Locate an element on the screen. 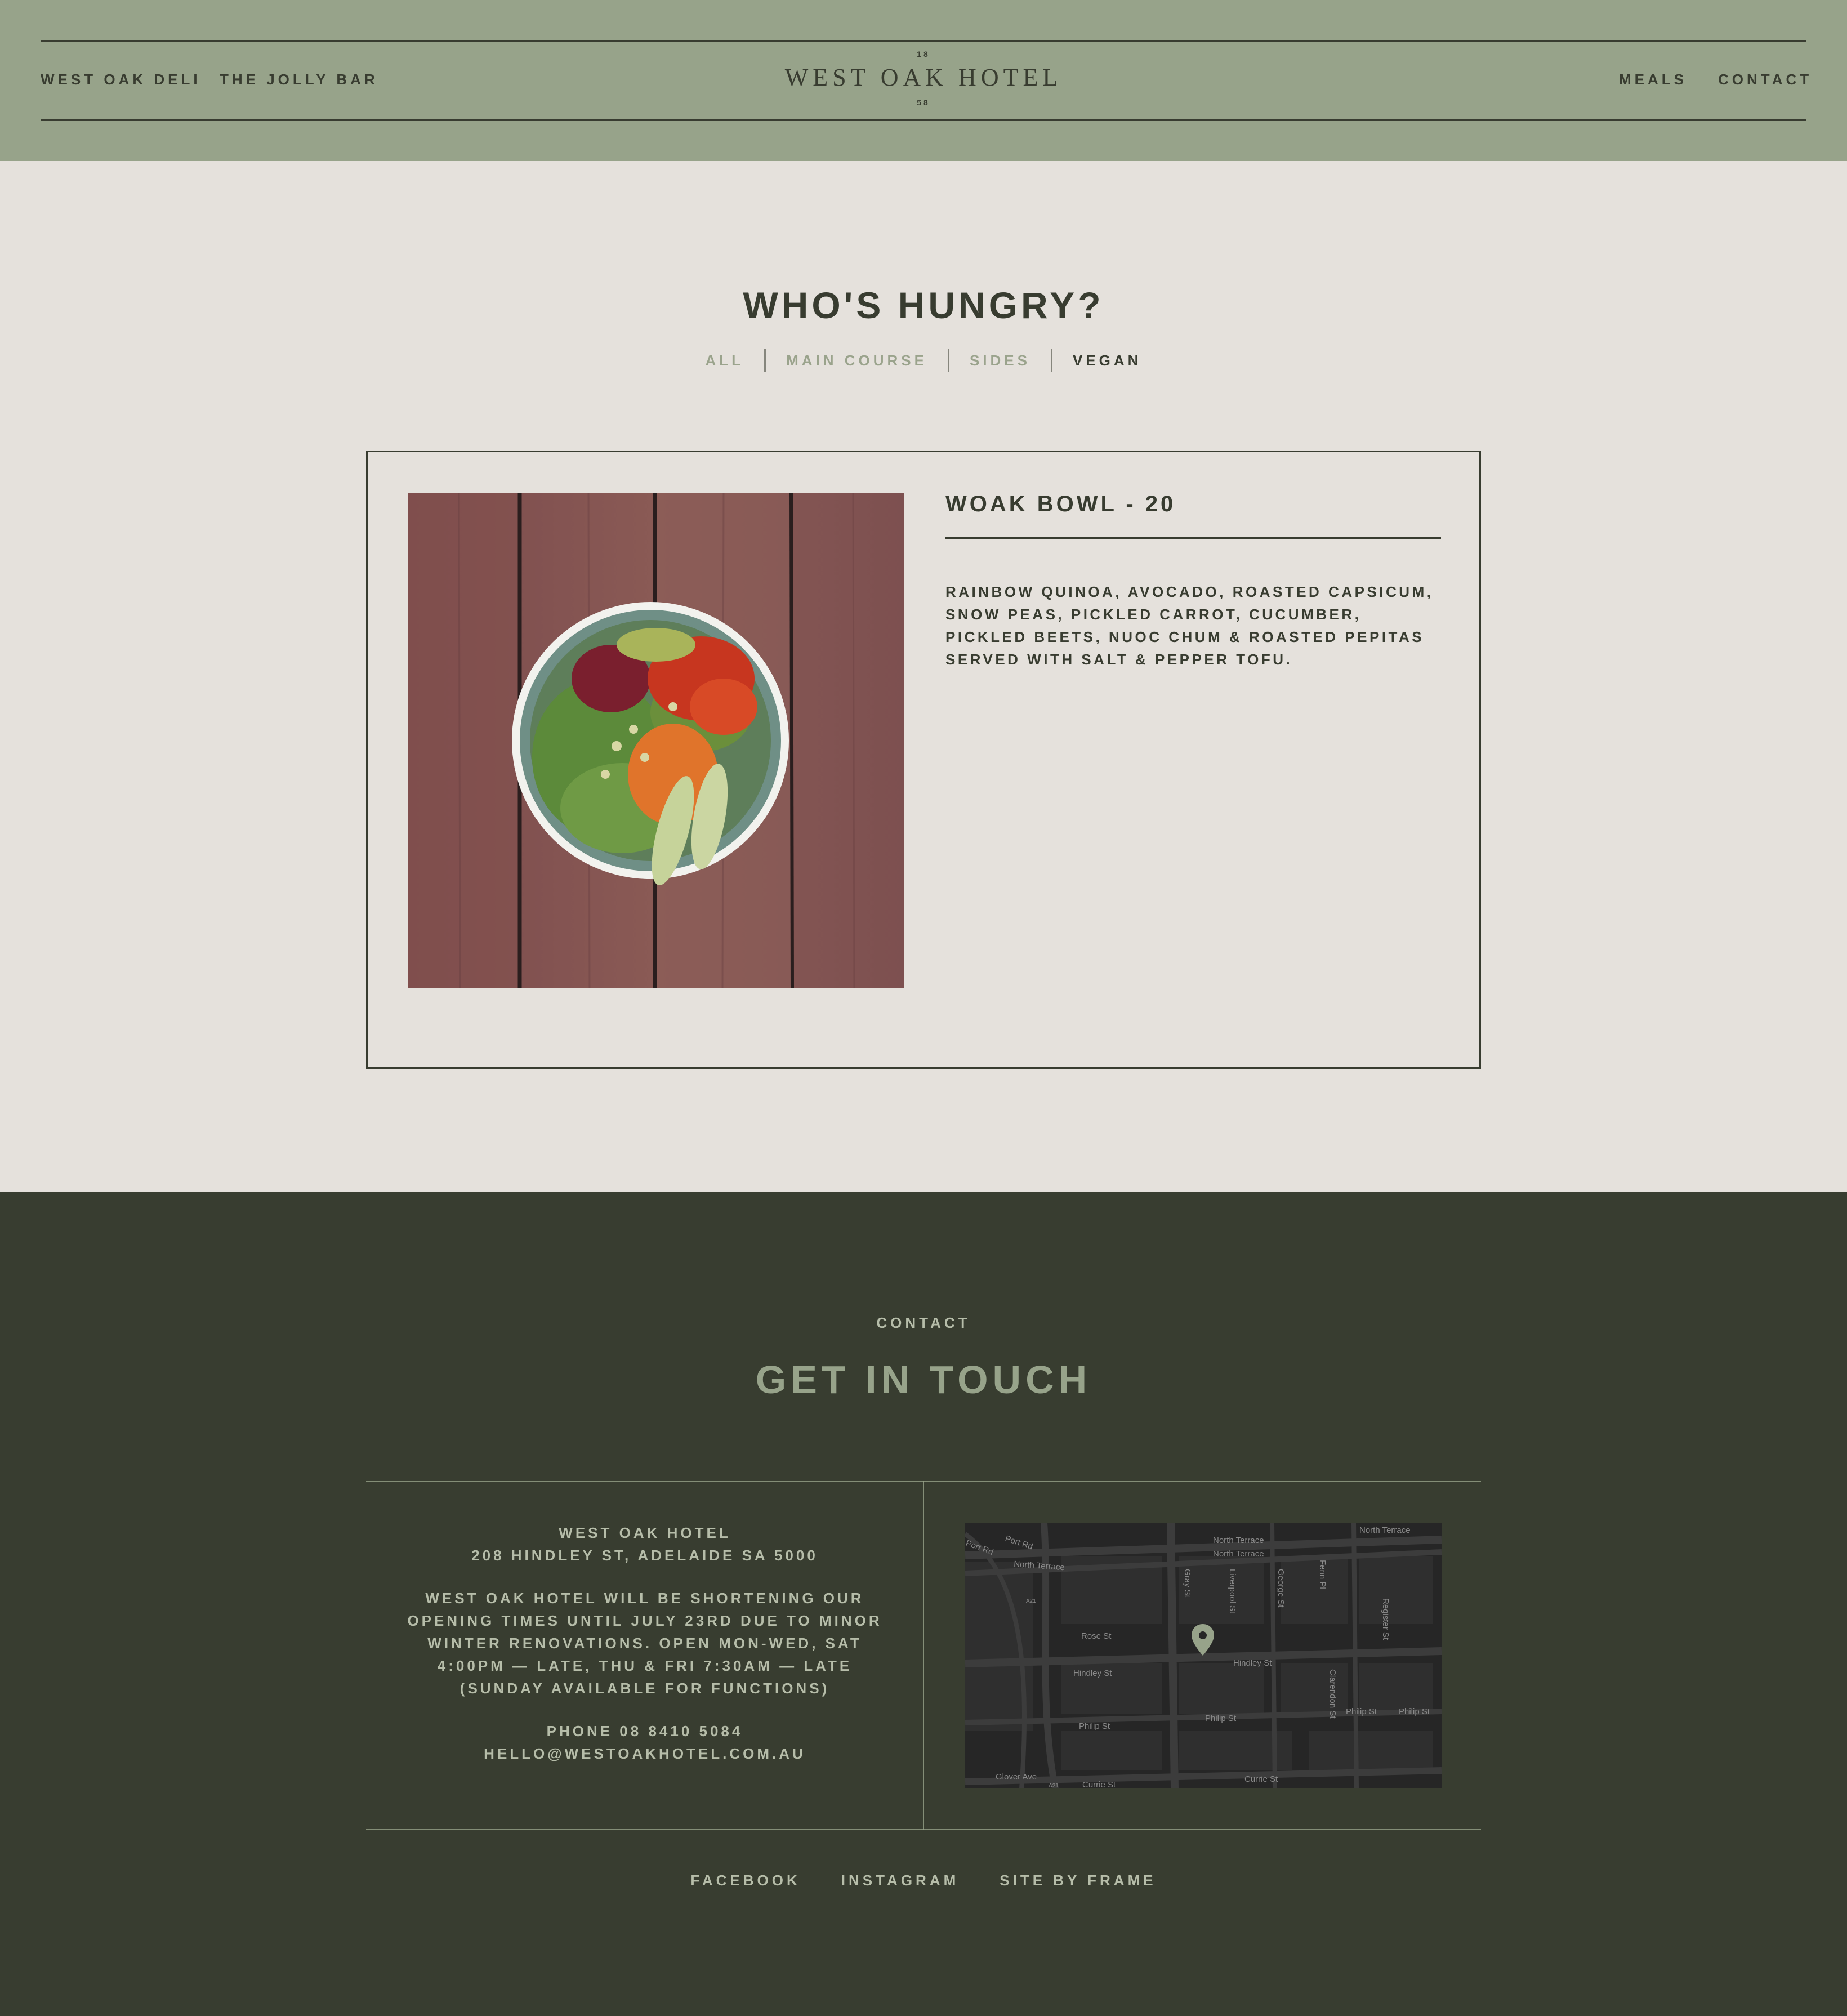  contact-bottom-rule is located at coordinates (923, 1829).